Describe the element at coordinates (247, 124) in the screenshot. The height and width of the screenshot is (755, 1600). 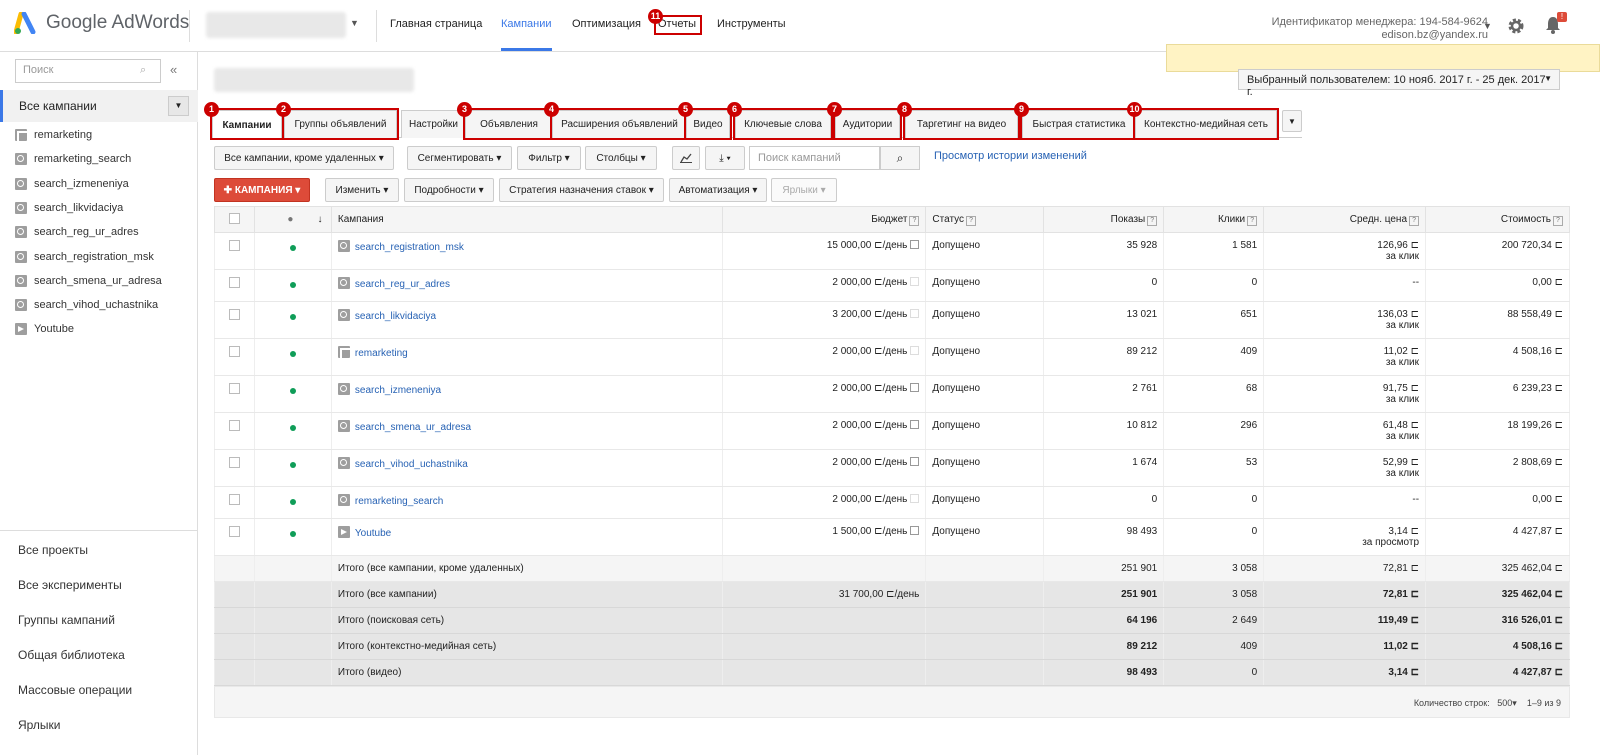
I see `tab-1: Кампании` at that location.